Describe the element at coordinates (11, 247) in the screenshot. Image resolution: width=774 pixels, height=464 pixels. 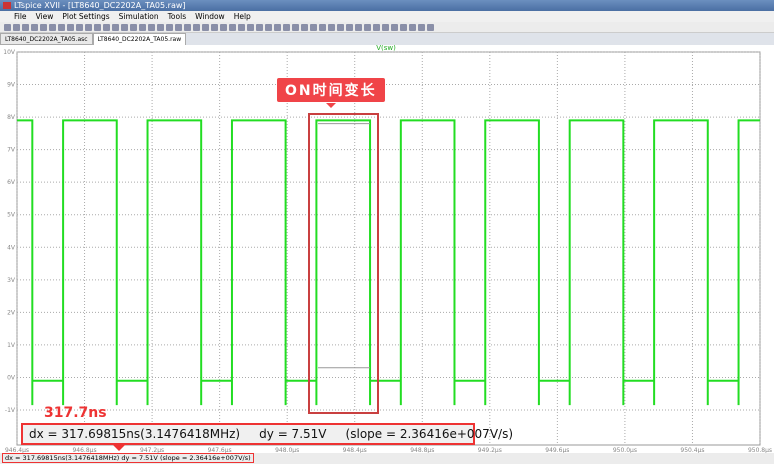
I see `y-tick-label: 4V` at that location.